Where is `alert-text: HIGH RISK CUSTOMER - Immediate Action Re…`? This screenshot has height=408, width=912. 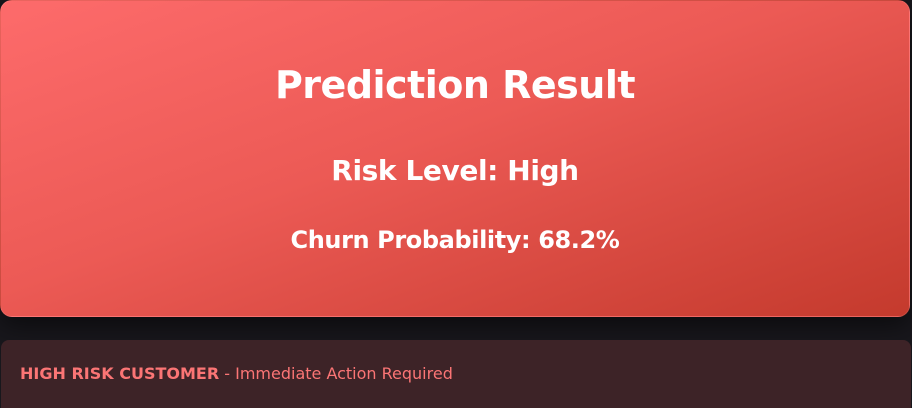 alert-text: HIGH RISK CUSTOMER - Immediate Action Re… is located at coordinates (236, 373).